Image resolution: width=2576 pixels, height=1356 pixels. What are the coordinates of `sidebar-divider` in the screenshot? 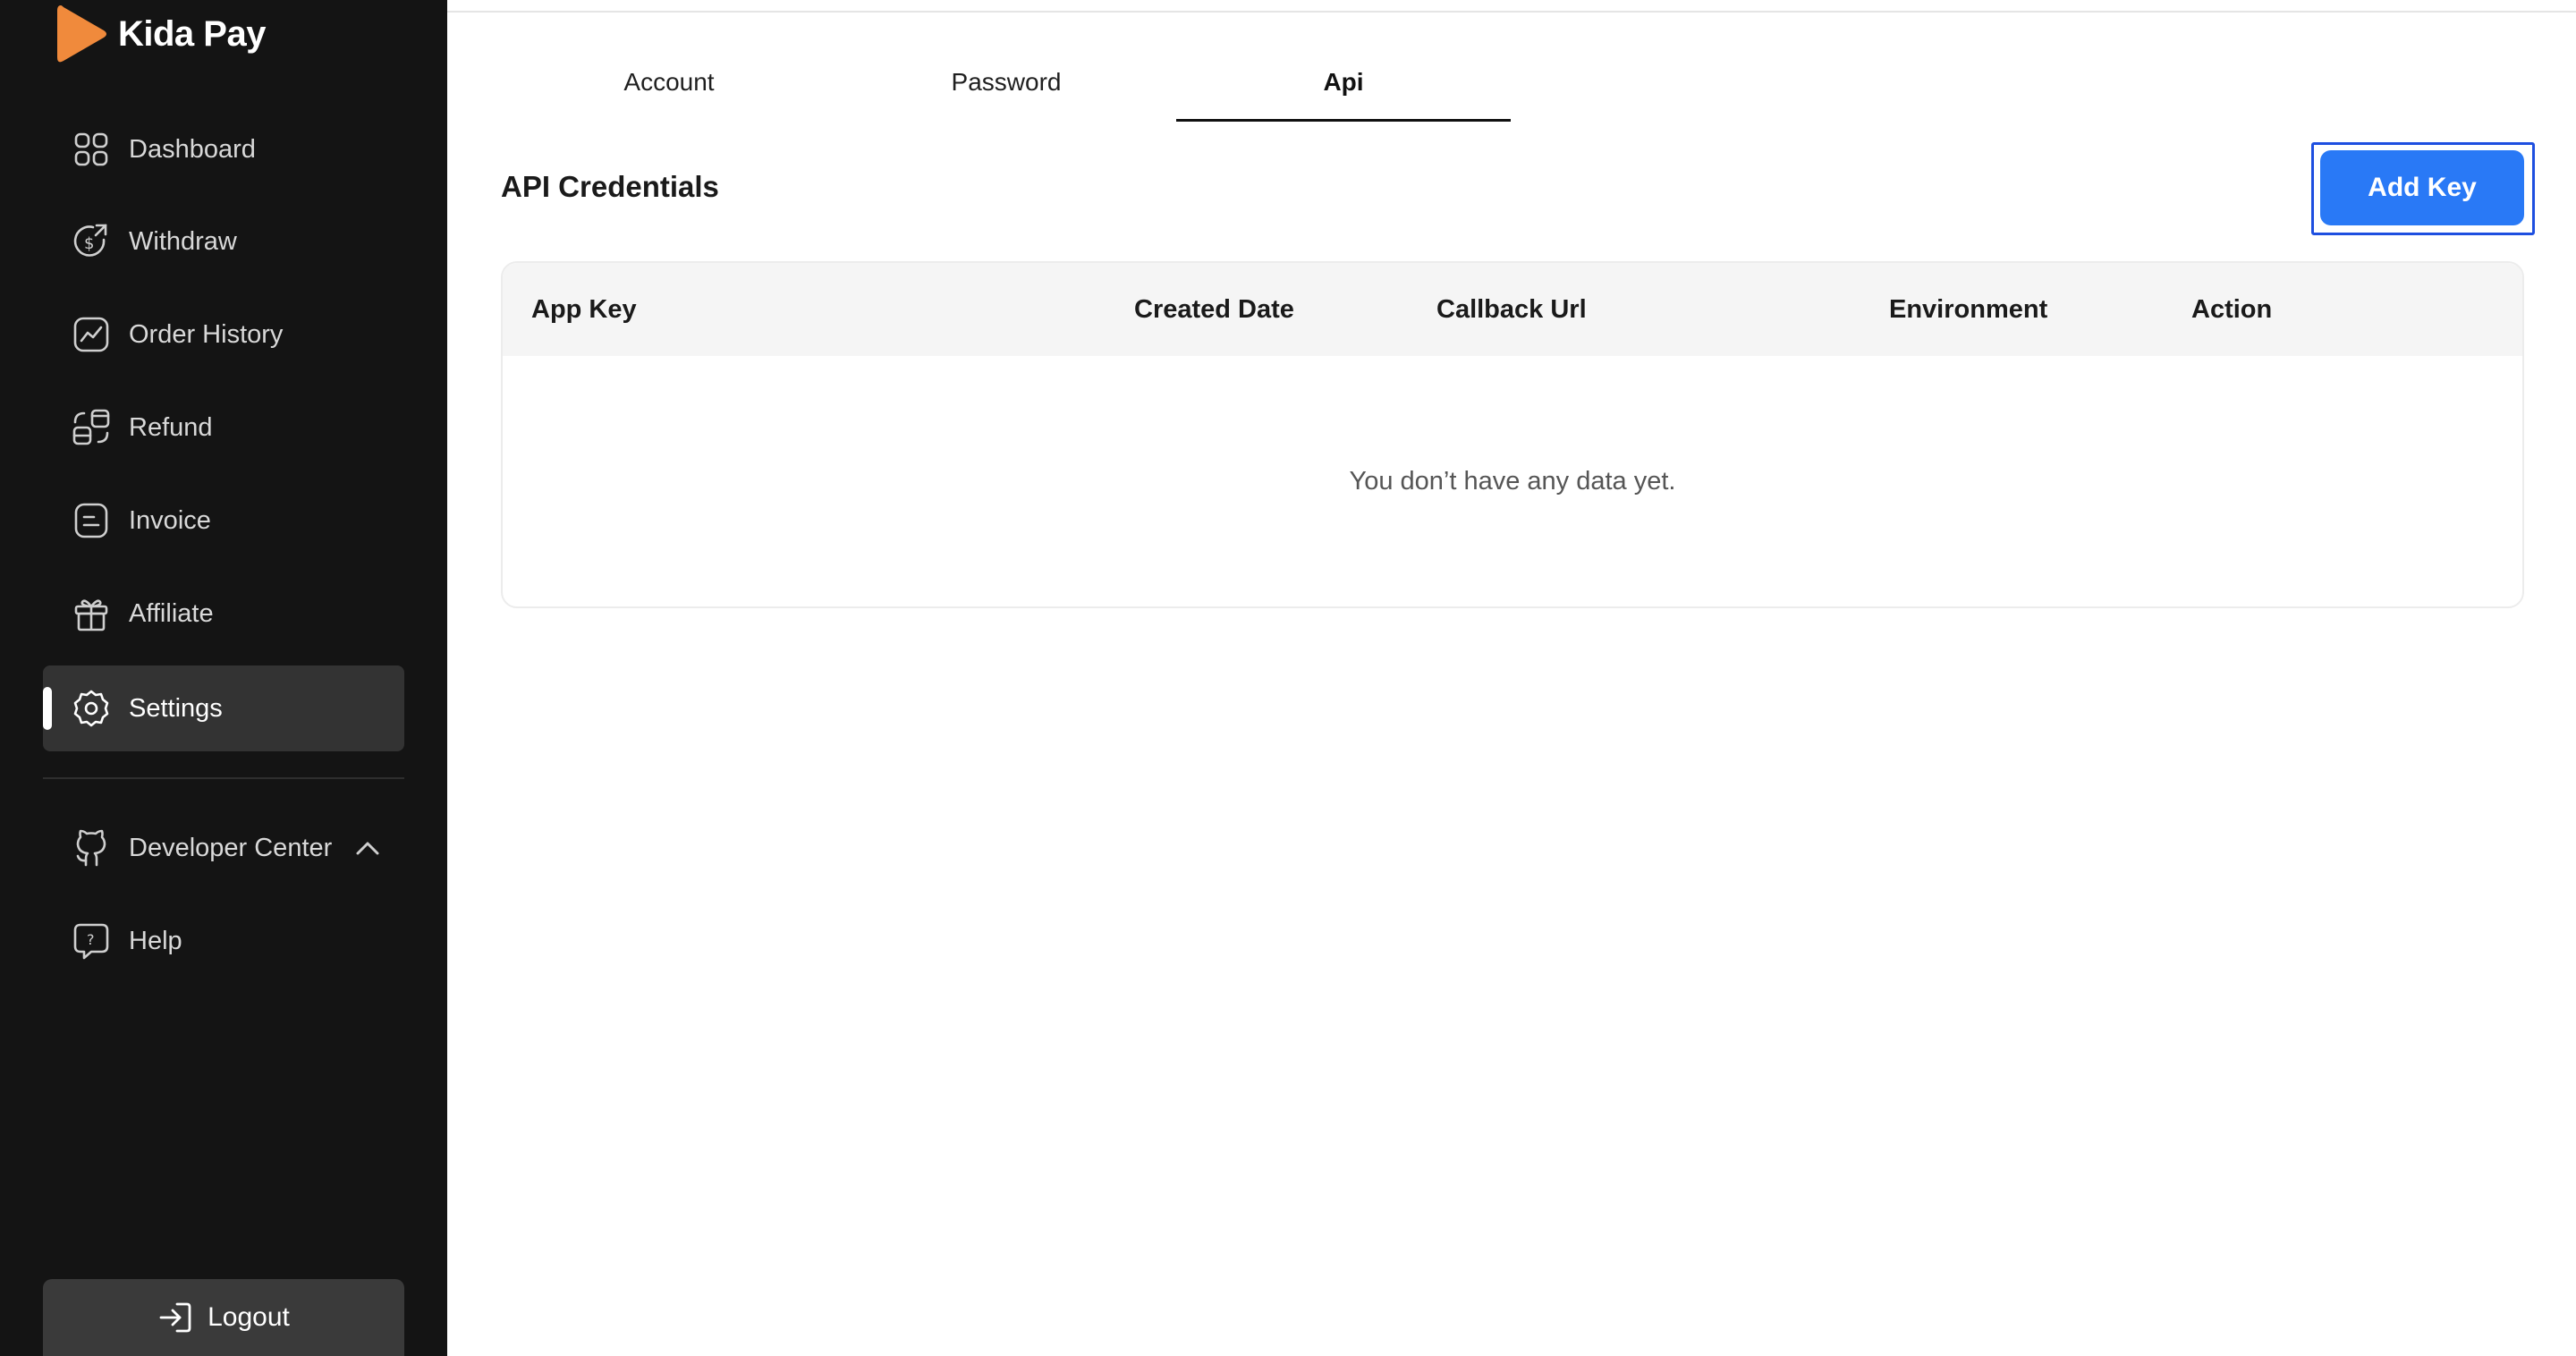 It's located at (223, 778).